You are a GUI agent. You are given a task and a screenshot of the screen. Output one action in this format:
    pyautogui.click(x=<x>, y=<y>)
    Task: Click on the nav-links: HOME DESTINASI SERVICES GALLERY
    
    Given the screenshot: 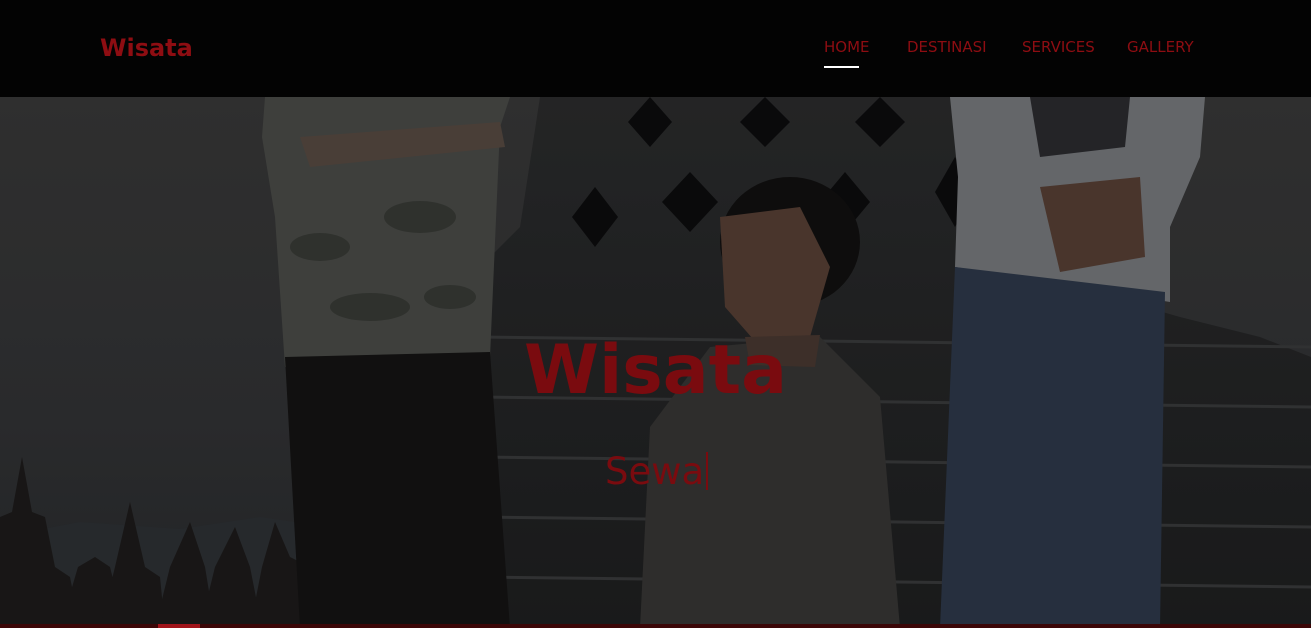 What is the action you would take?
    pyautogui.click(x=655, y=54)
    